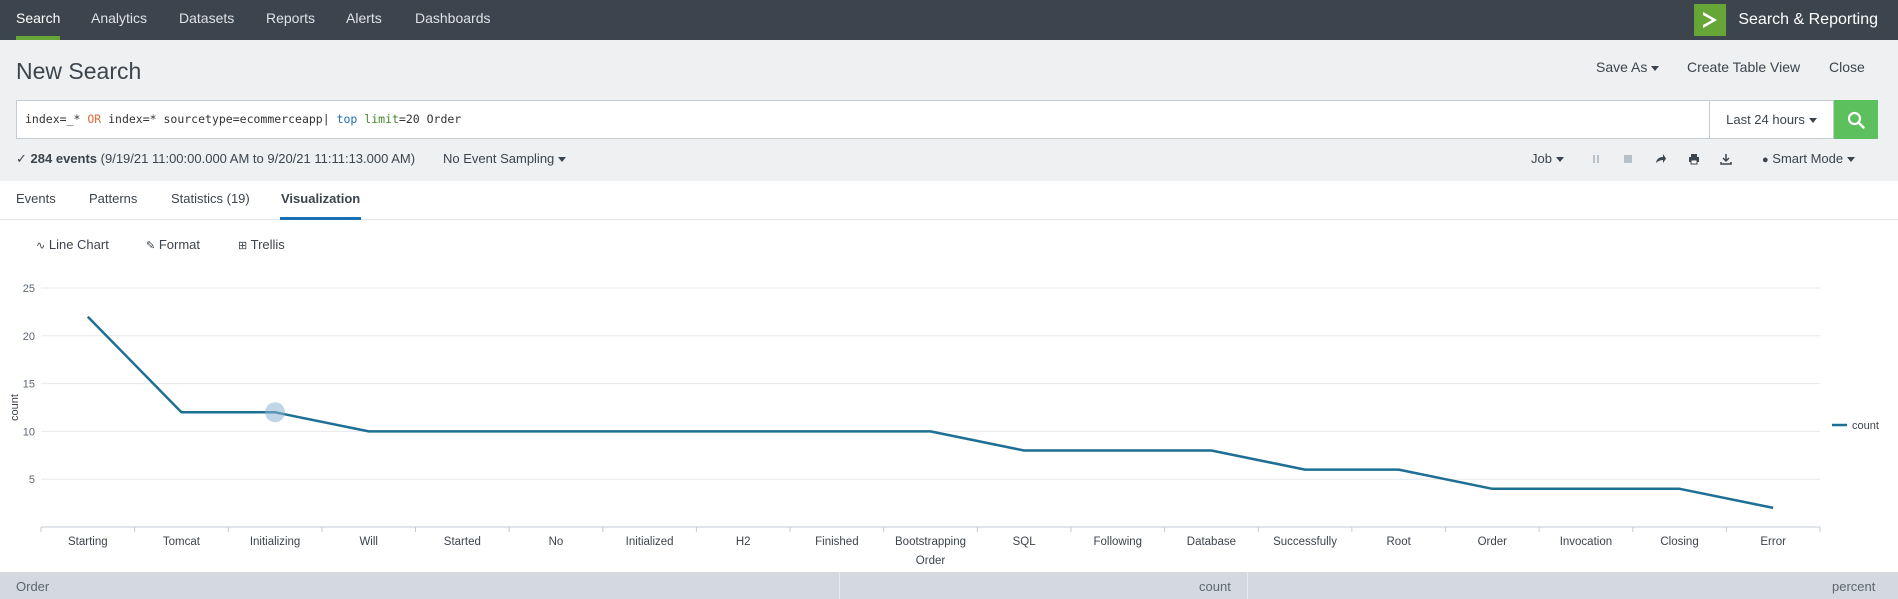  Describe the element at coordinates (64, 158) in the screenshot. I see `event-count: 284 events` at that location.